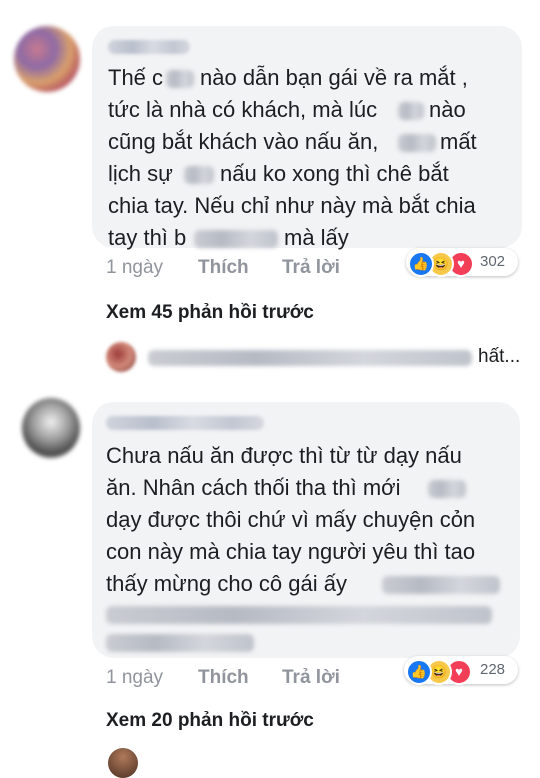 Image resolution: width=540 pixels, height=778 pixels. What do you see at coordinates (210, 721) in the screenshot?
I see `view-previous-replies-link: Xem 20 phản hồi trước` at bounding box center [210, 721].